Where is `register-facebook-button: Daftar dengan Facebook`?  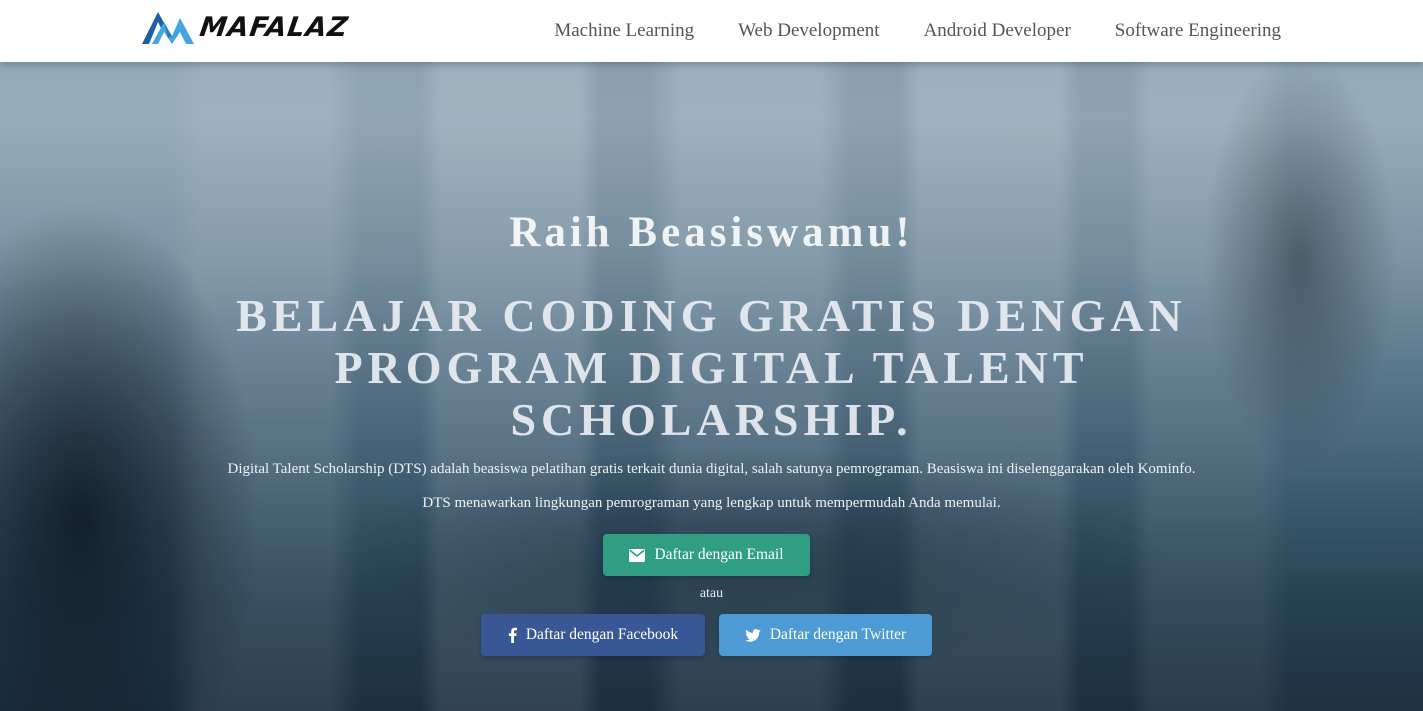
register-facebook-button: Daftar dengan Facebook is located at coordinates (593, 635).